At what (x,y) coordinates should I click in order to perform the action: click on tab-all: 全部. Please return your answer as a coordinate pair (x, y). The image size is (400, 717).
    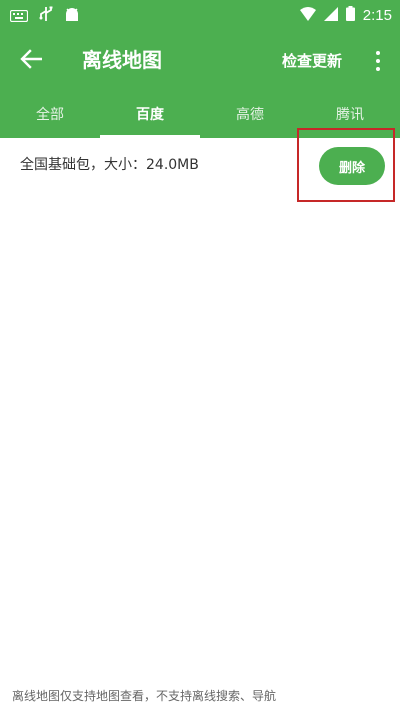
    Looking at the image, I should click on (50, 115).